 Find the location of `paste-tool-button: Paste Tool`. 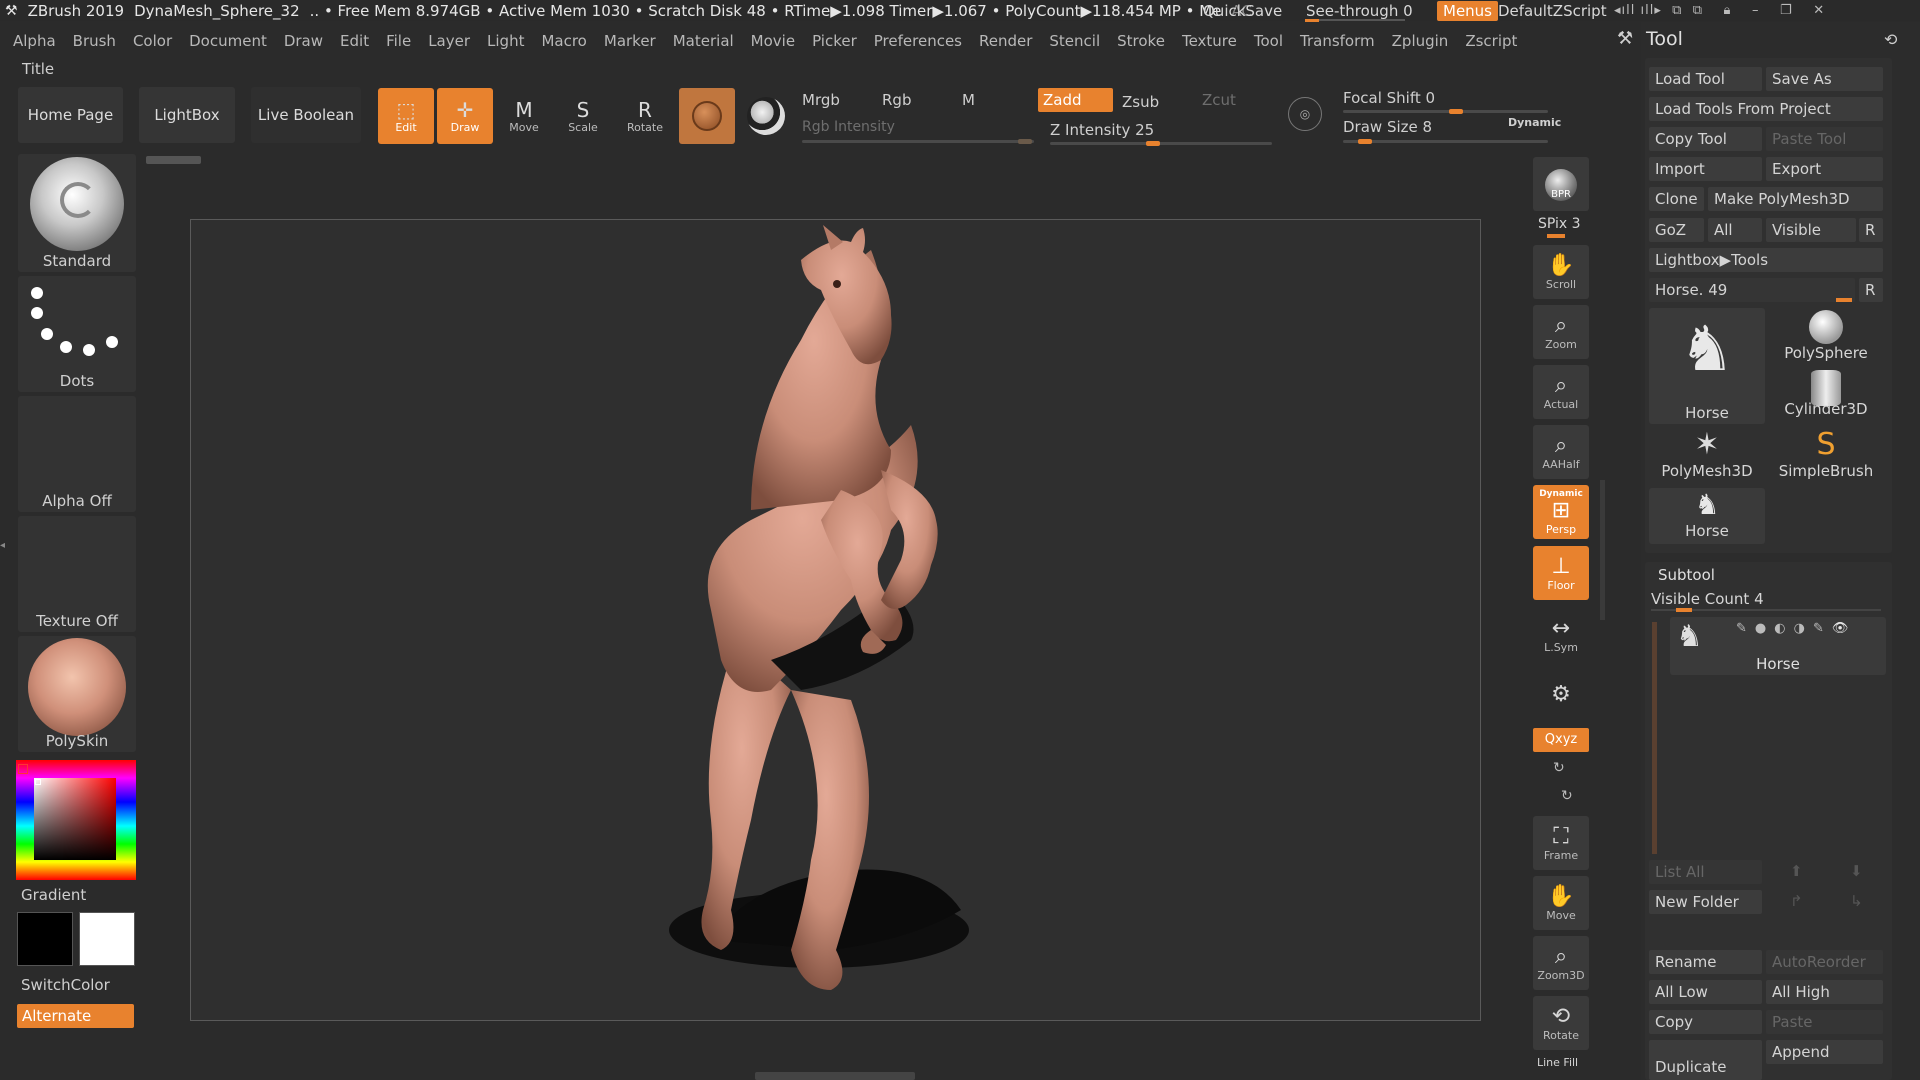

paste-tool-button: Paste Tool is located at coordinates (1824, 139).